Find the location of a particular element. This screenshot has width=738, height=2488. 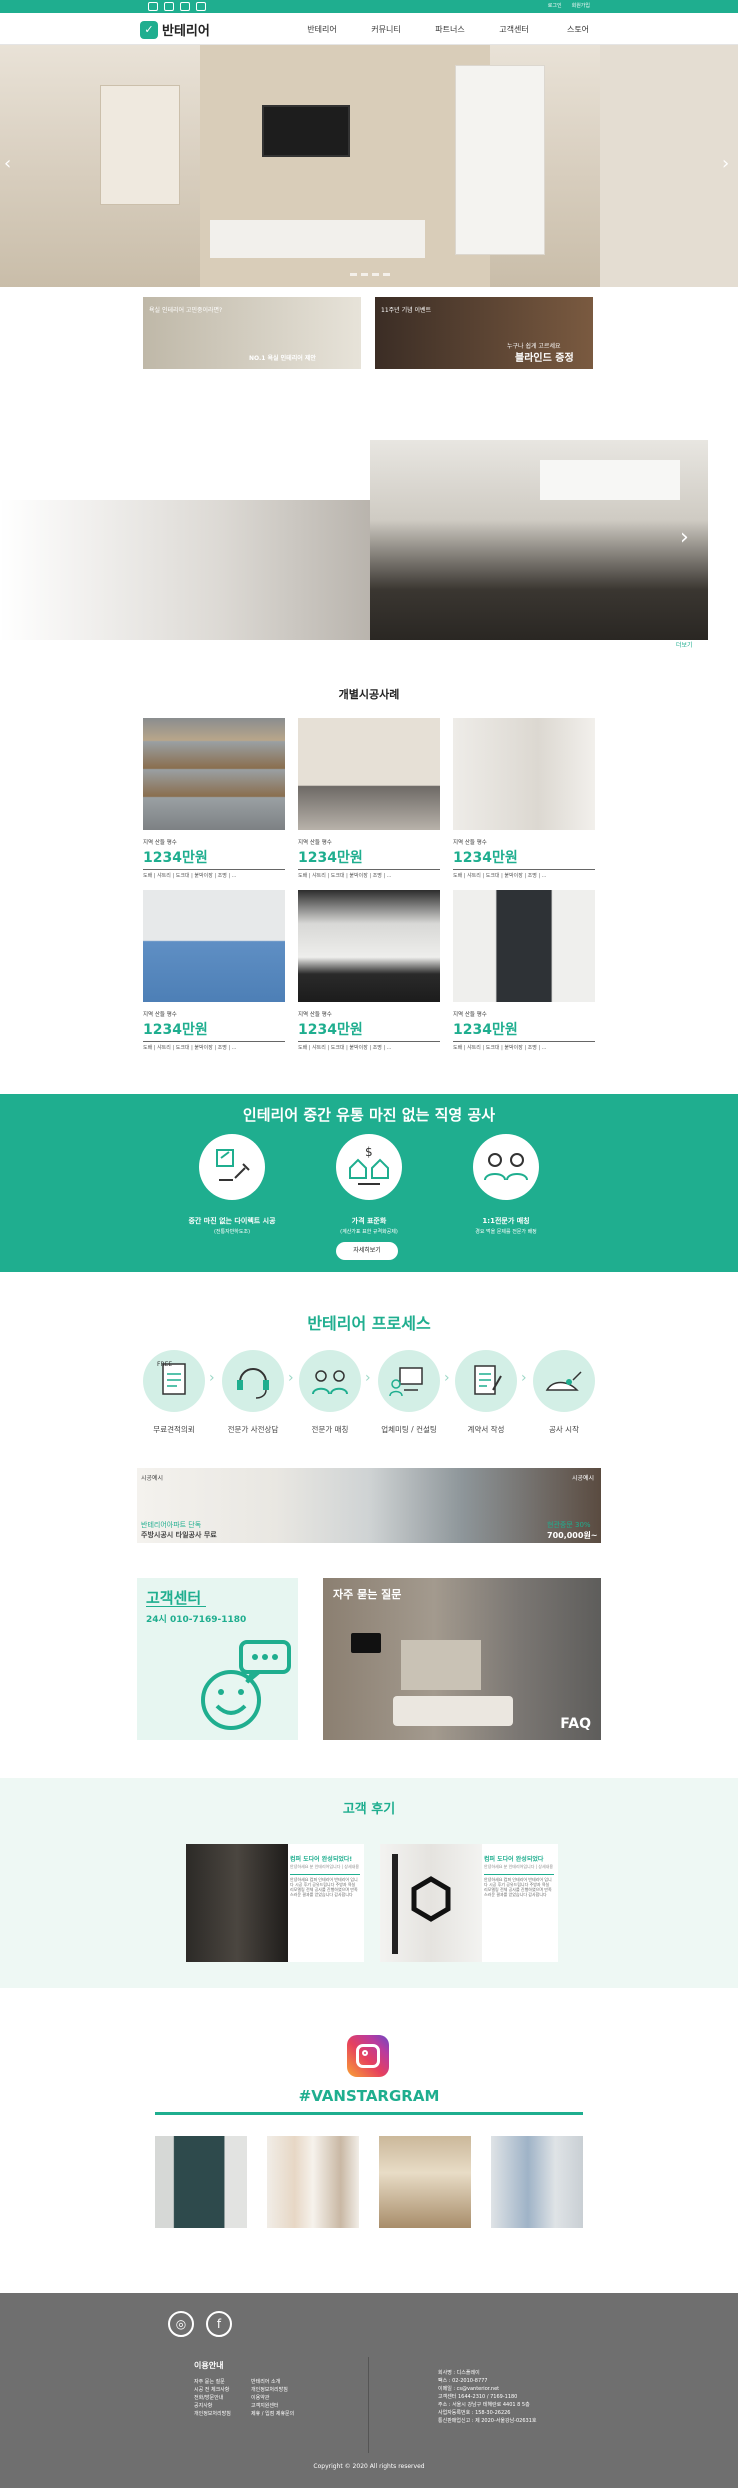

copyright: Copyright © 2020 All rights reserved is located at coordinates (369, 2466).